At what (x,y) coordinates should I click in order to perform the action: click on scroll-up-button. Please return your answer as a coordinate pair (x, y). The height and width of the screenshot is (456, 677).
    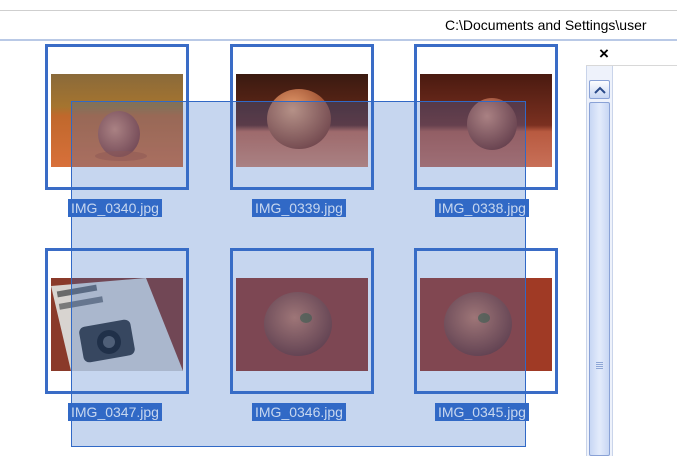
    Looking at the image, I should click on (599, 89).